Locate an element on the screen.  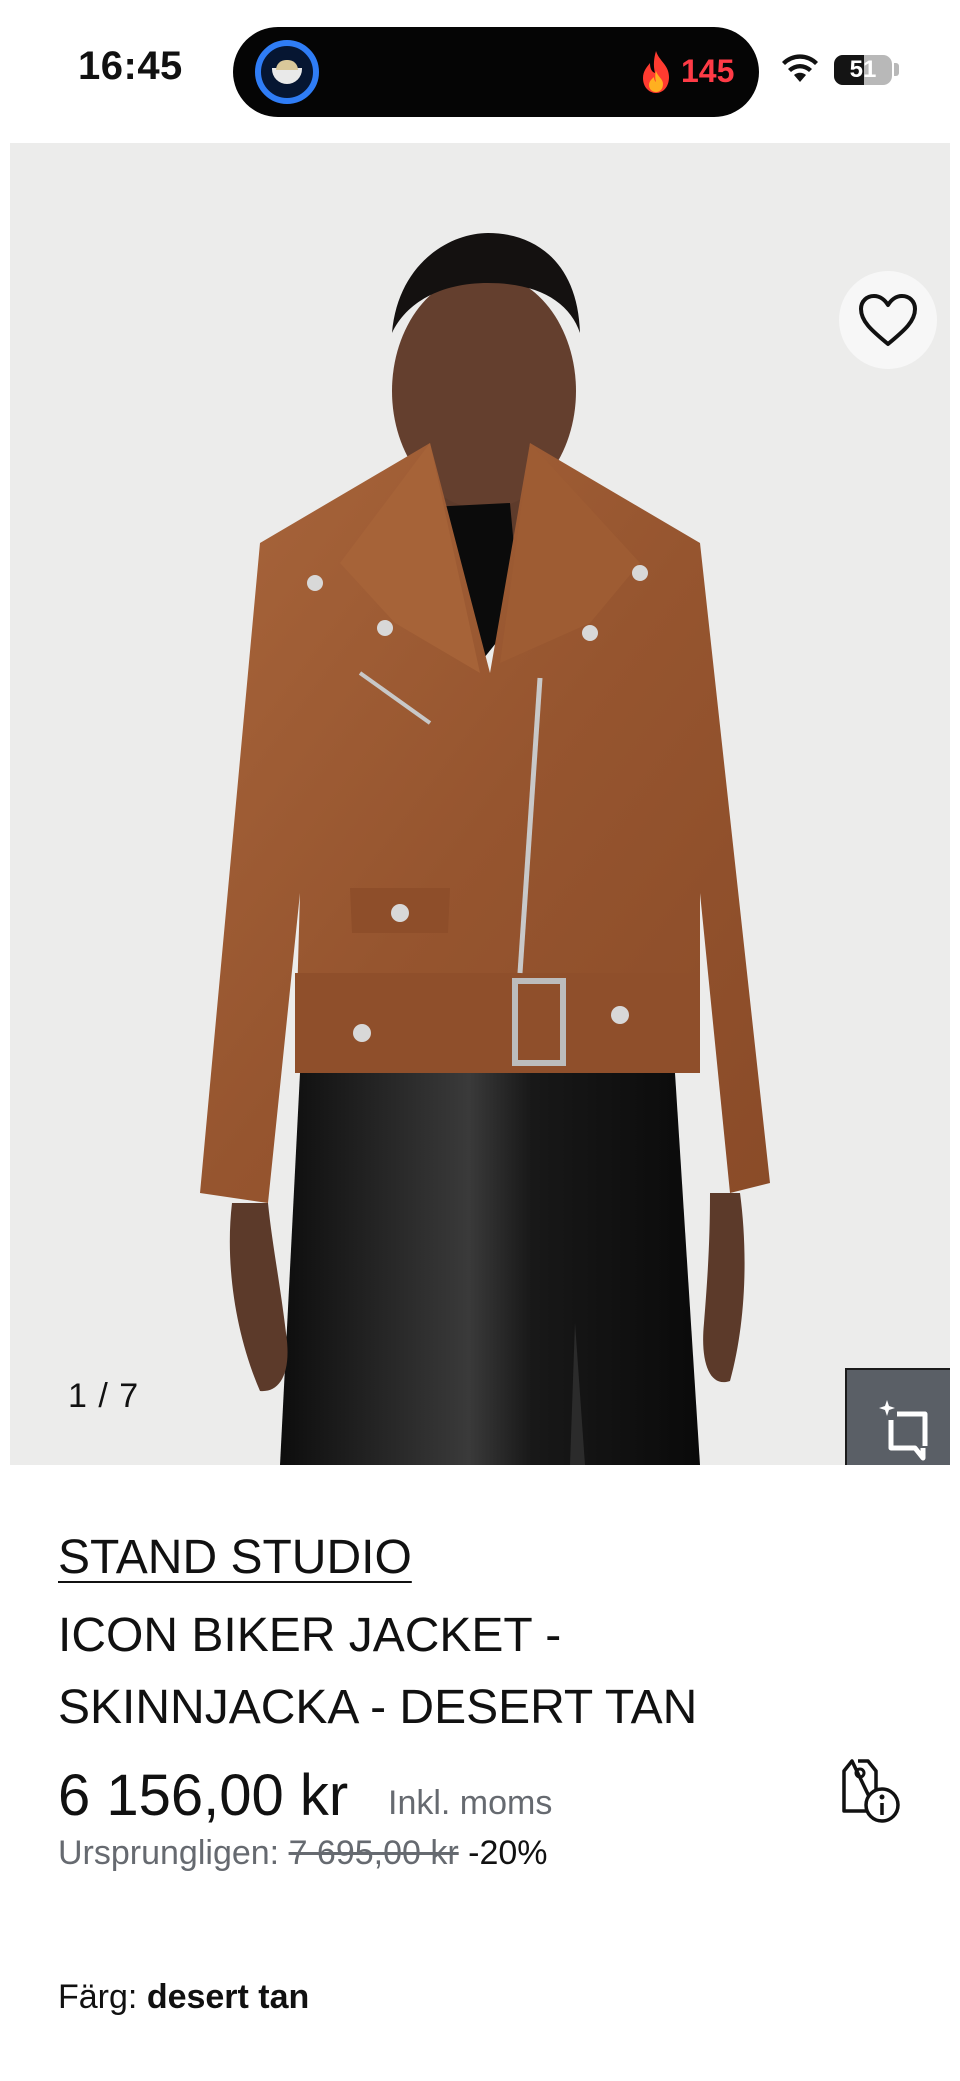
tax-note: Inkl. moms is located at coordinates (470, 1803).